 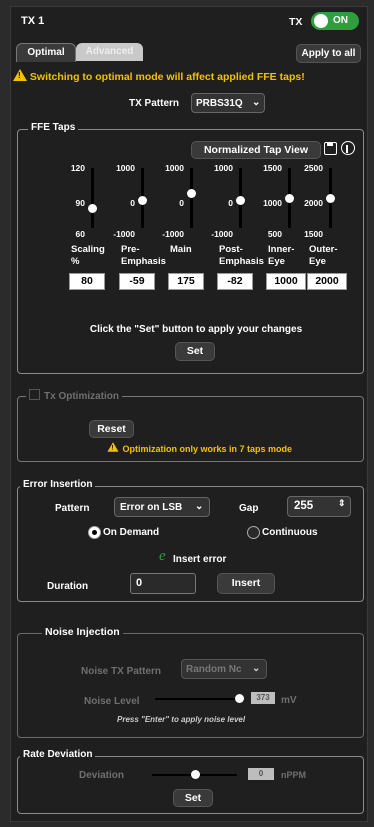 I want to click on tap-name: Inner-, so click(x=281, y=249).